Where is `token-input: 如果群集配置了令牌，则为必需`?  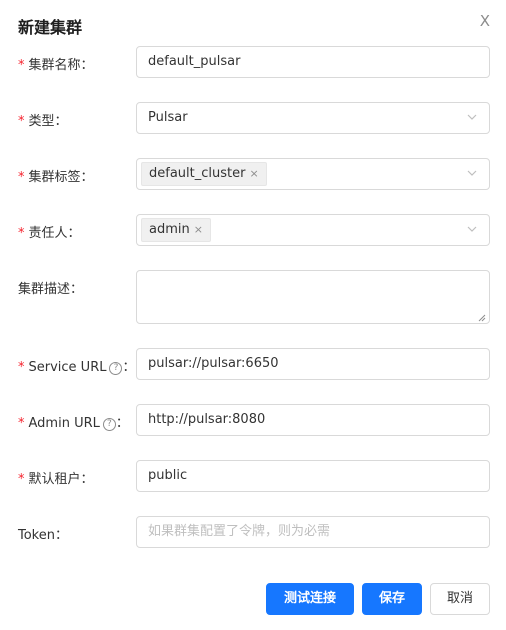
token-input: 如果群集配置了令牌，则为必需 is located at coordinates (313, 532).